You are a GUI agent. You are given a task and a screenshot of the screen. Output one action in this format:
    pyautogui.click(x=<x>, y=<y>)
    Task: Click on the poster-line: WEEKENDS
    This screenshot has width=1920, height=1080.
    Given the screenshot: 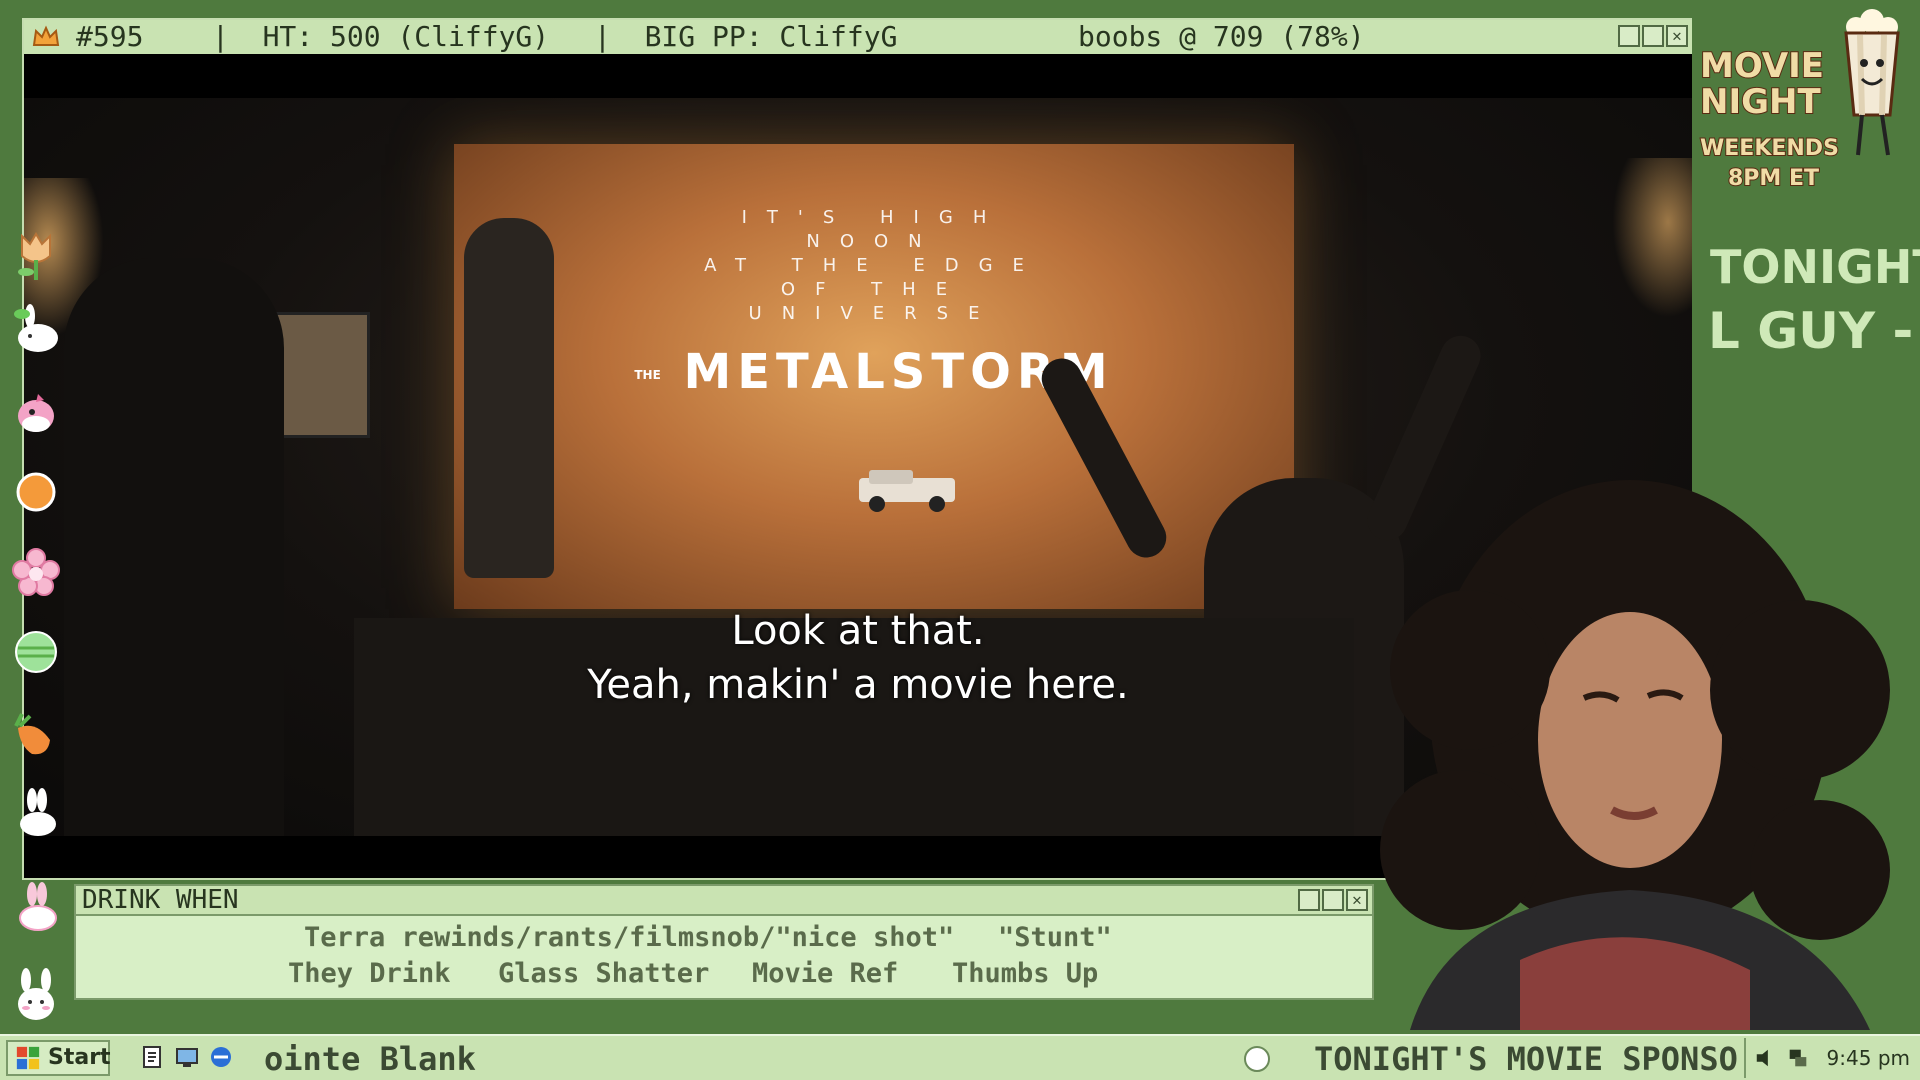 What is the action you would take?
    pyautogui.click(x=1769, y=148)
    